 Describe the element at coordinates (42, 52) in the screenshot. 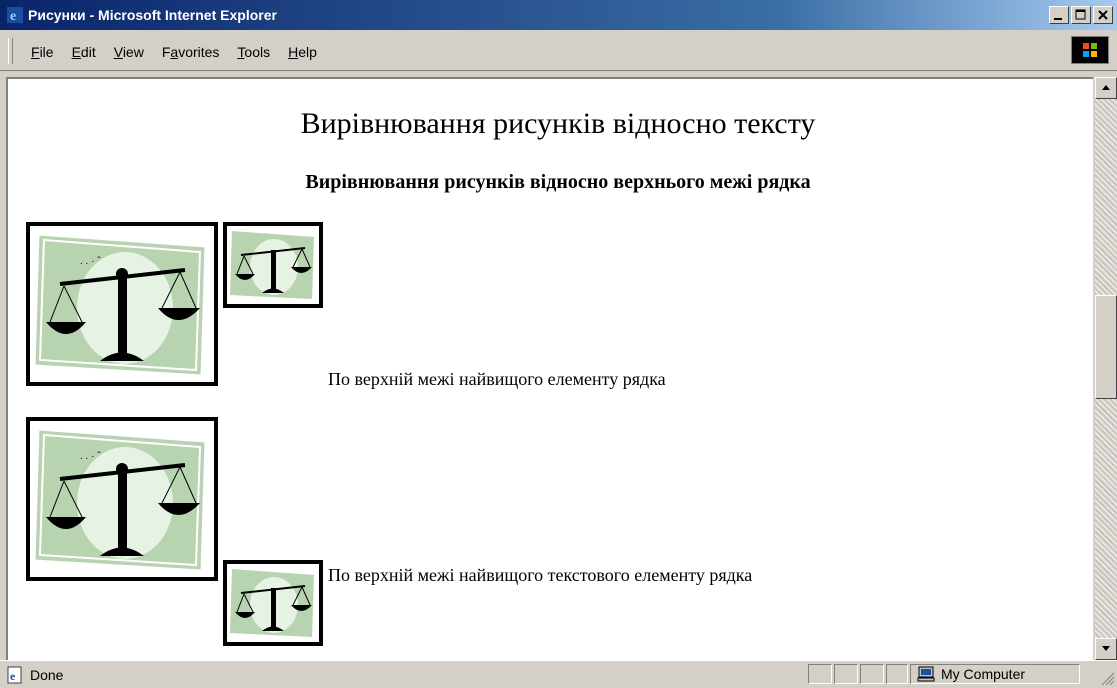

I see `menu-file: File` at that location.